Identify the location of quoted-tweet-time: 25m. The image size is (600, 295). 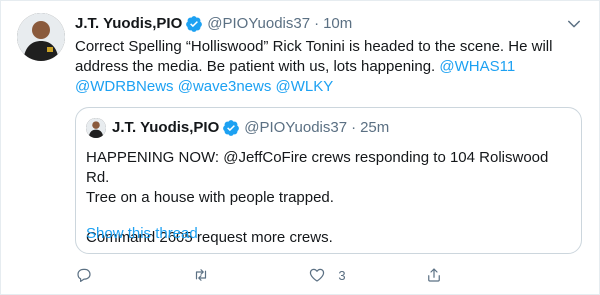
(375, 127).